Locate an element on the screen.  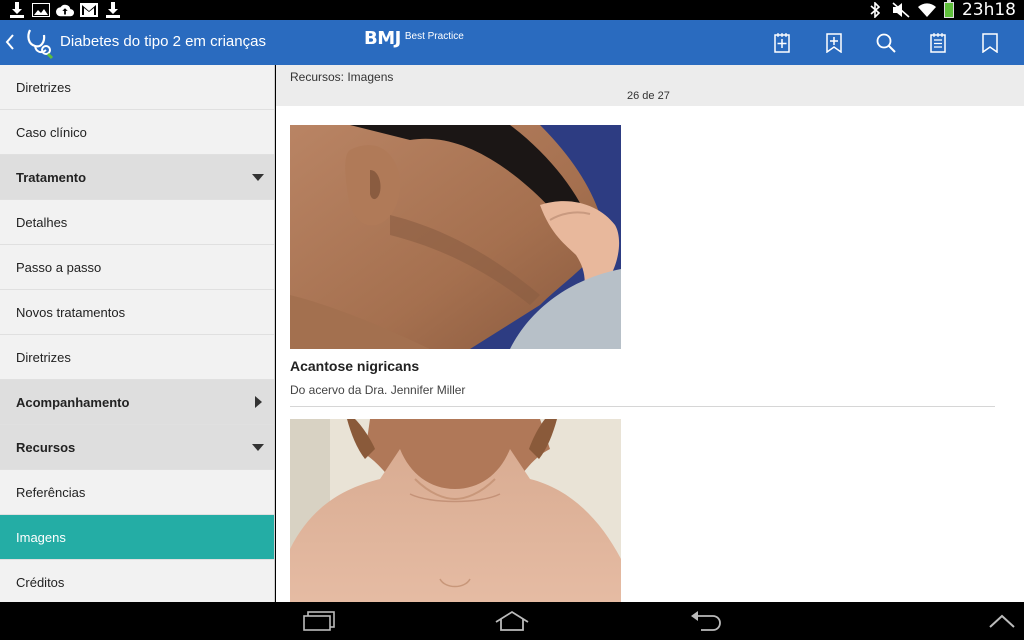
sidebar-item-imagens: Imagens is located at coordinates (137, 537).